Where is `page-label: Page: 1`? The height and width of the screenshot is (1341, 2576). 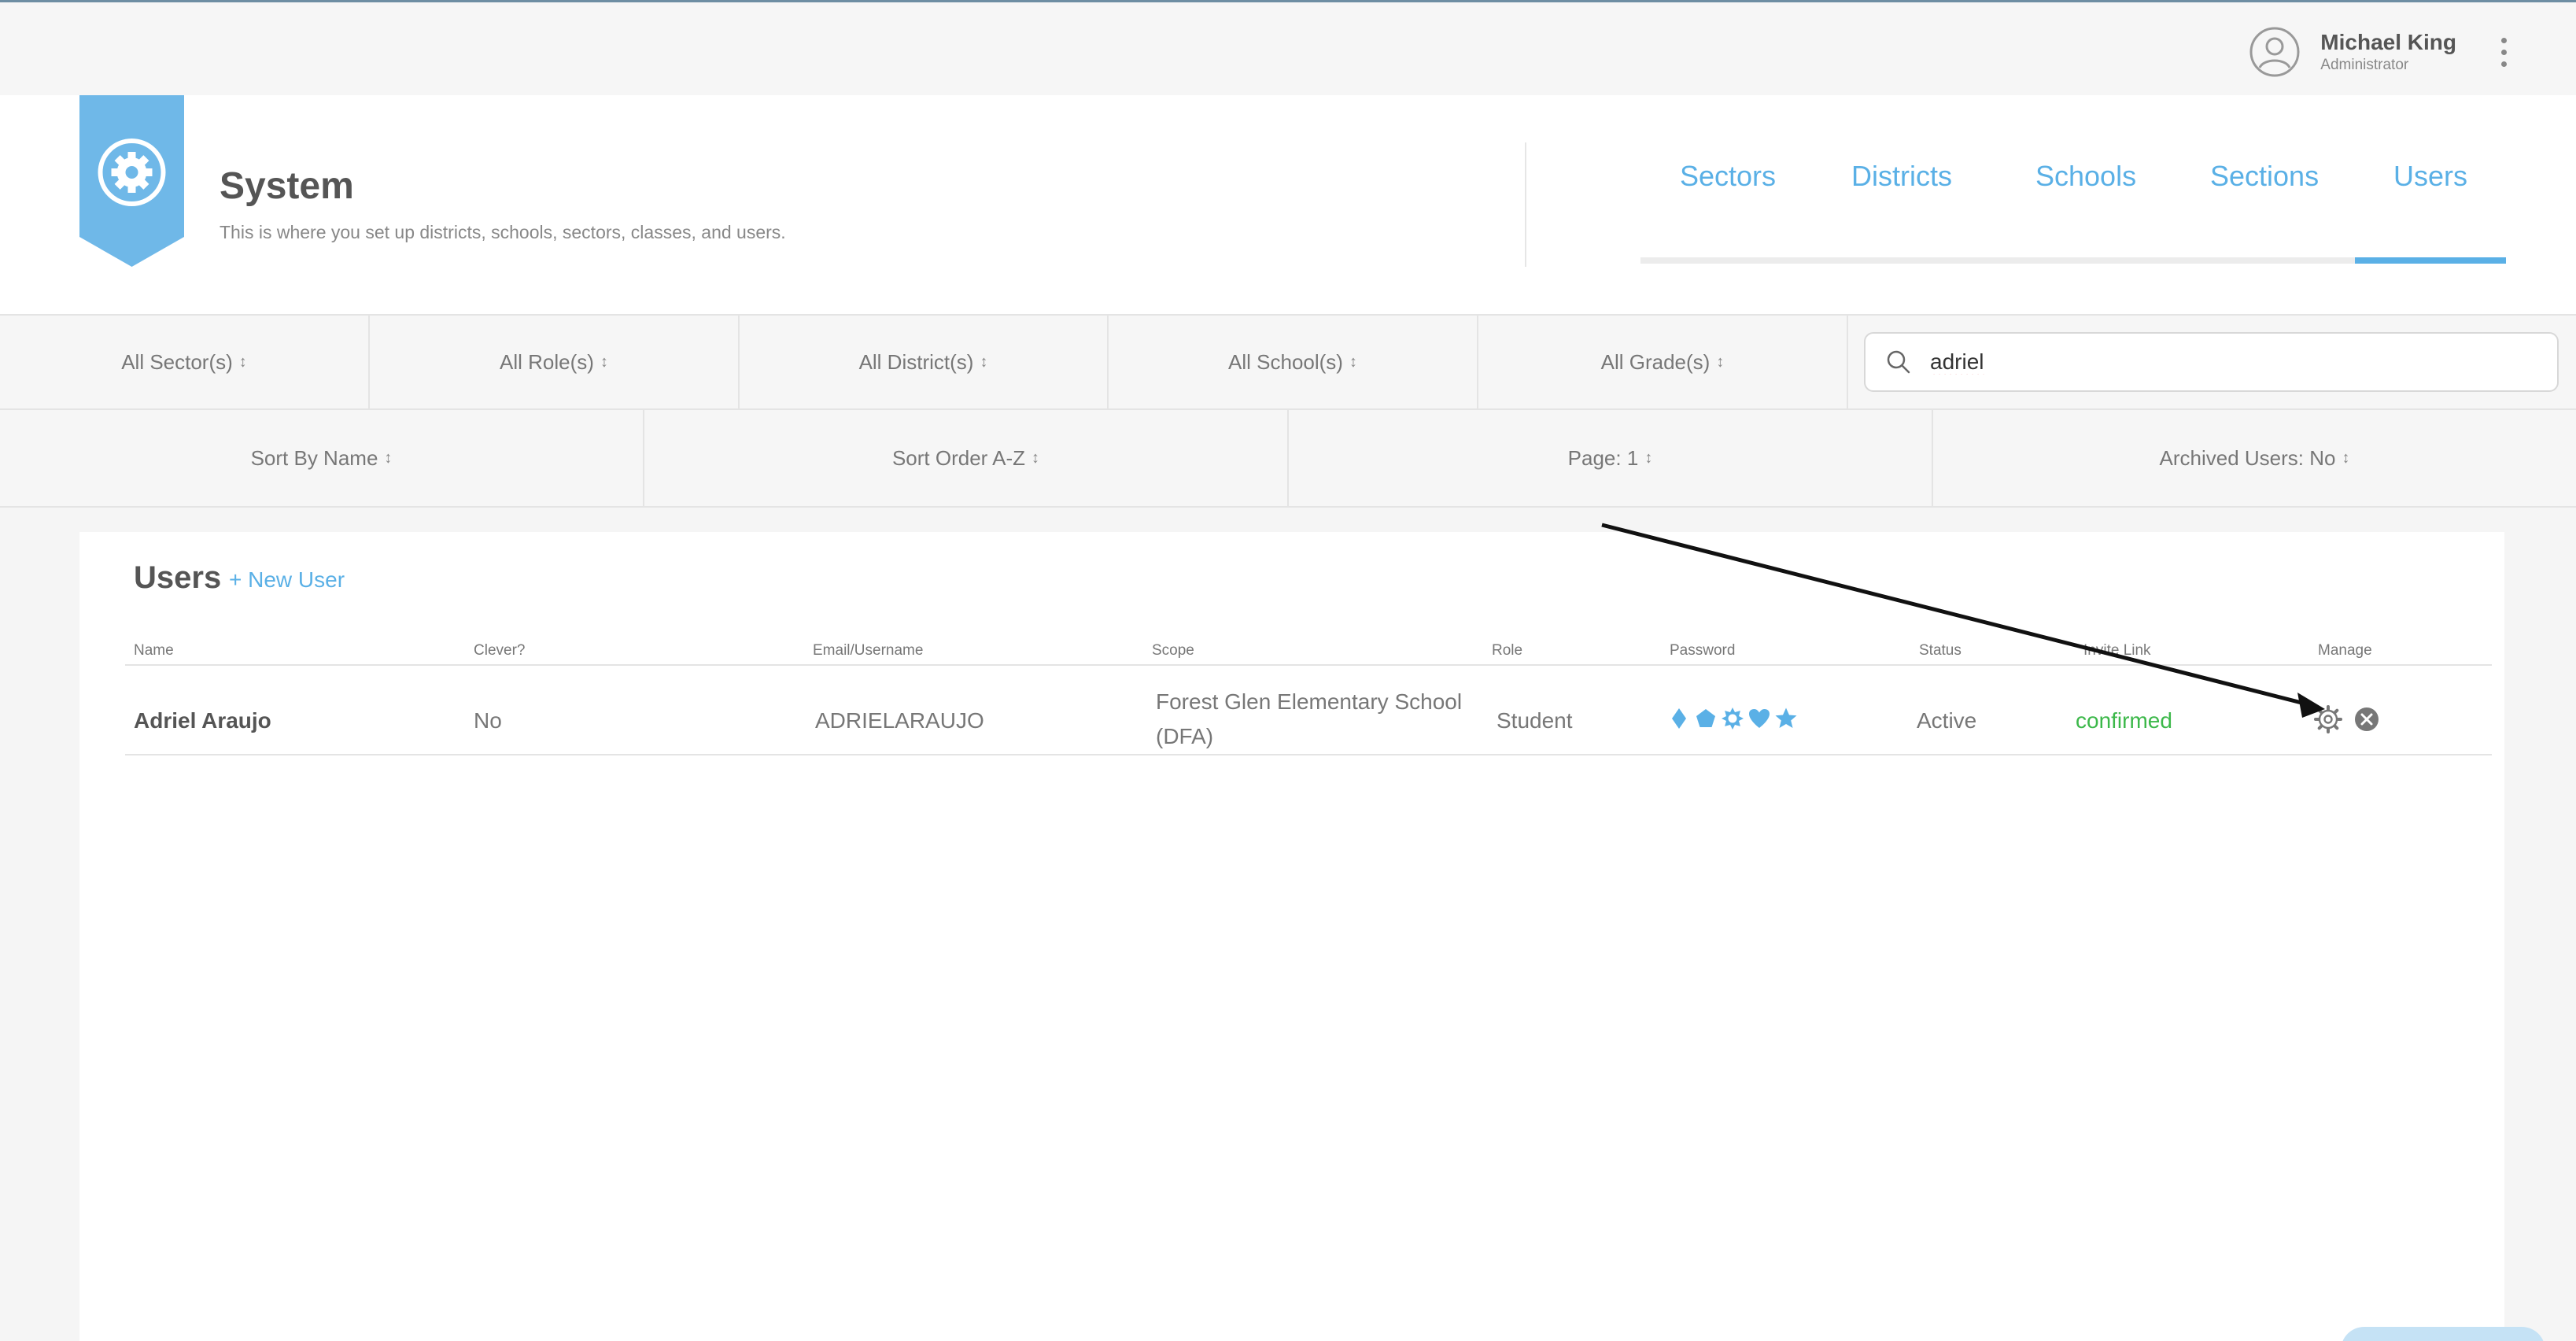
page-label: Page: 1 is located at coordinates (1603, 457).